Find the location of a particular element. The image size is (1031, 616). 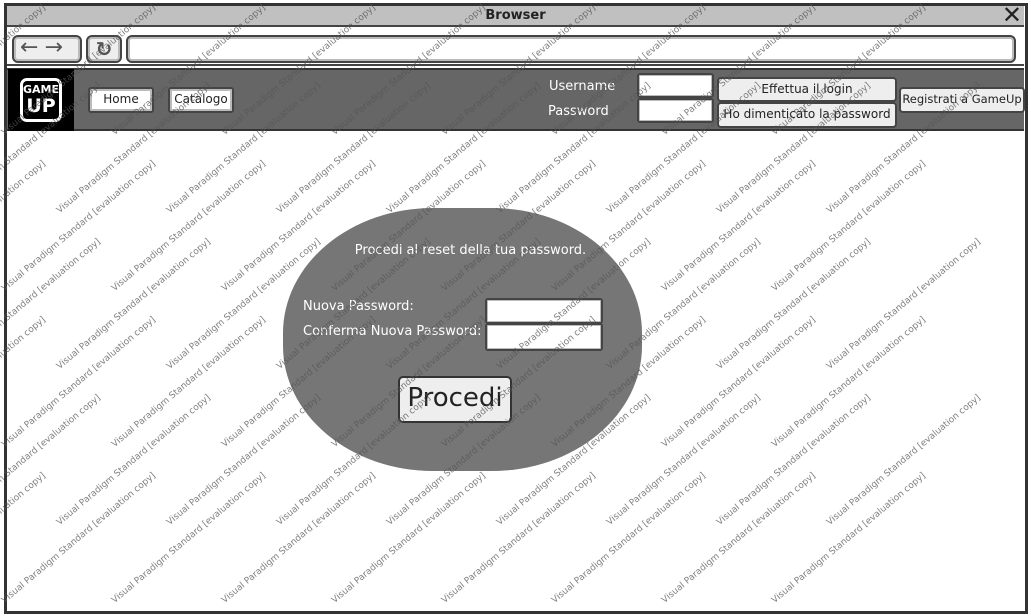

username-label: Username is located at coordinates (582, 86).